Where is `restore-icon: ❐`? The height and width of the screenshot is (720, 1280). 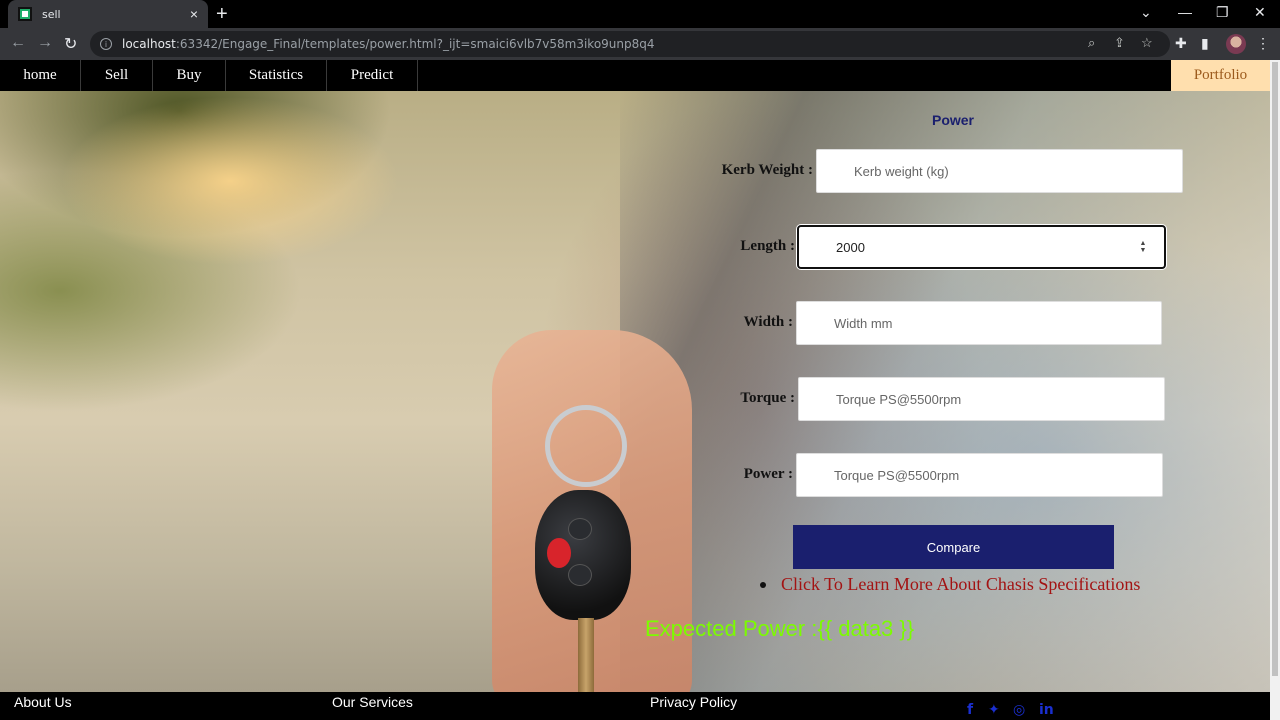
restore-icon: ❐ is located at coordinates (1222, 12).